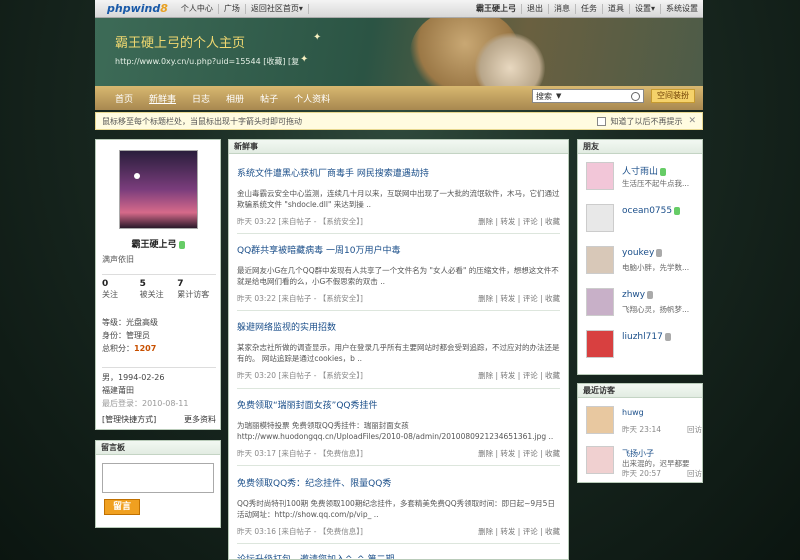 This screenshot has height=560, width=800. I want to click on guestbook-panel: 留言板 留言, so click(158, 484).